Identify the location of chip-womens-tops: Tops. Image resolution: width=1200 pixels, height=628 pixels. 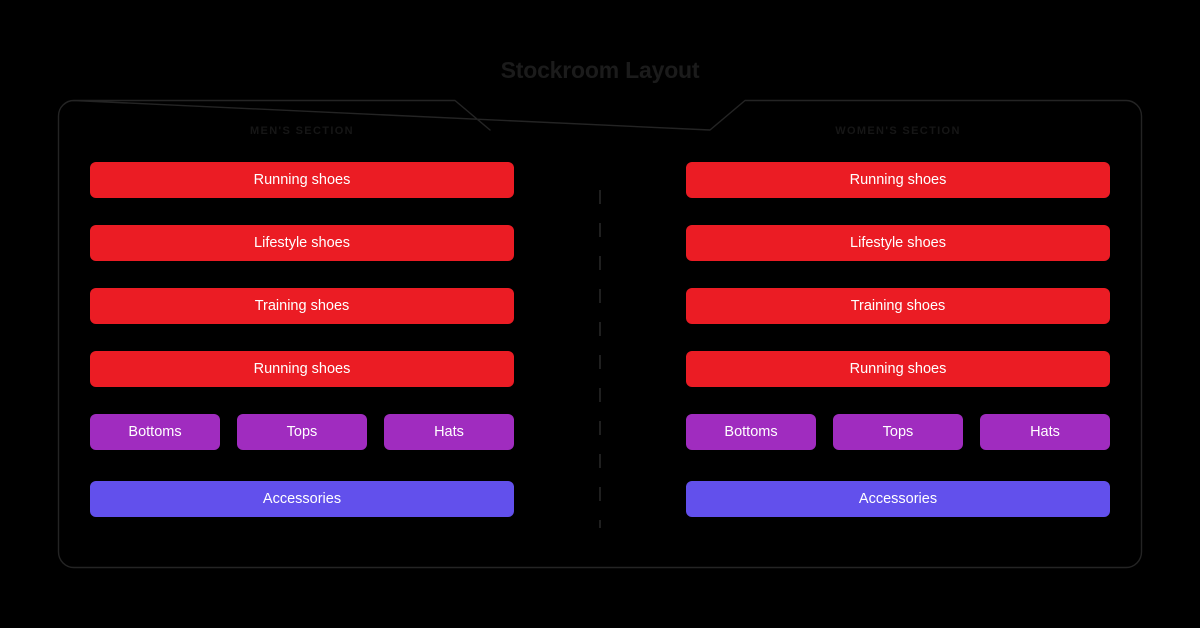
(898, 432).